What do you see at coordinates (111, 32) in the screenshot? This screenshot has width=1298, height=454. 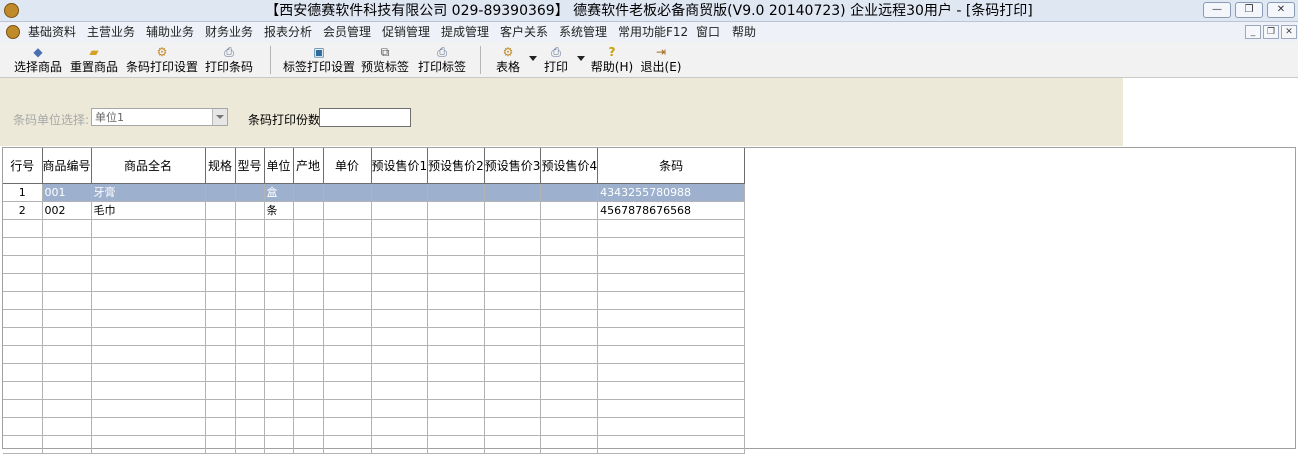 I see `menu-main-business: 主营业务` at bounding box center [111, 32].